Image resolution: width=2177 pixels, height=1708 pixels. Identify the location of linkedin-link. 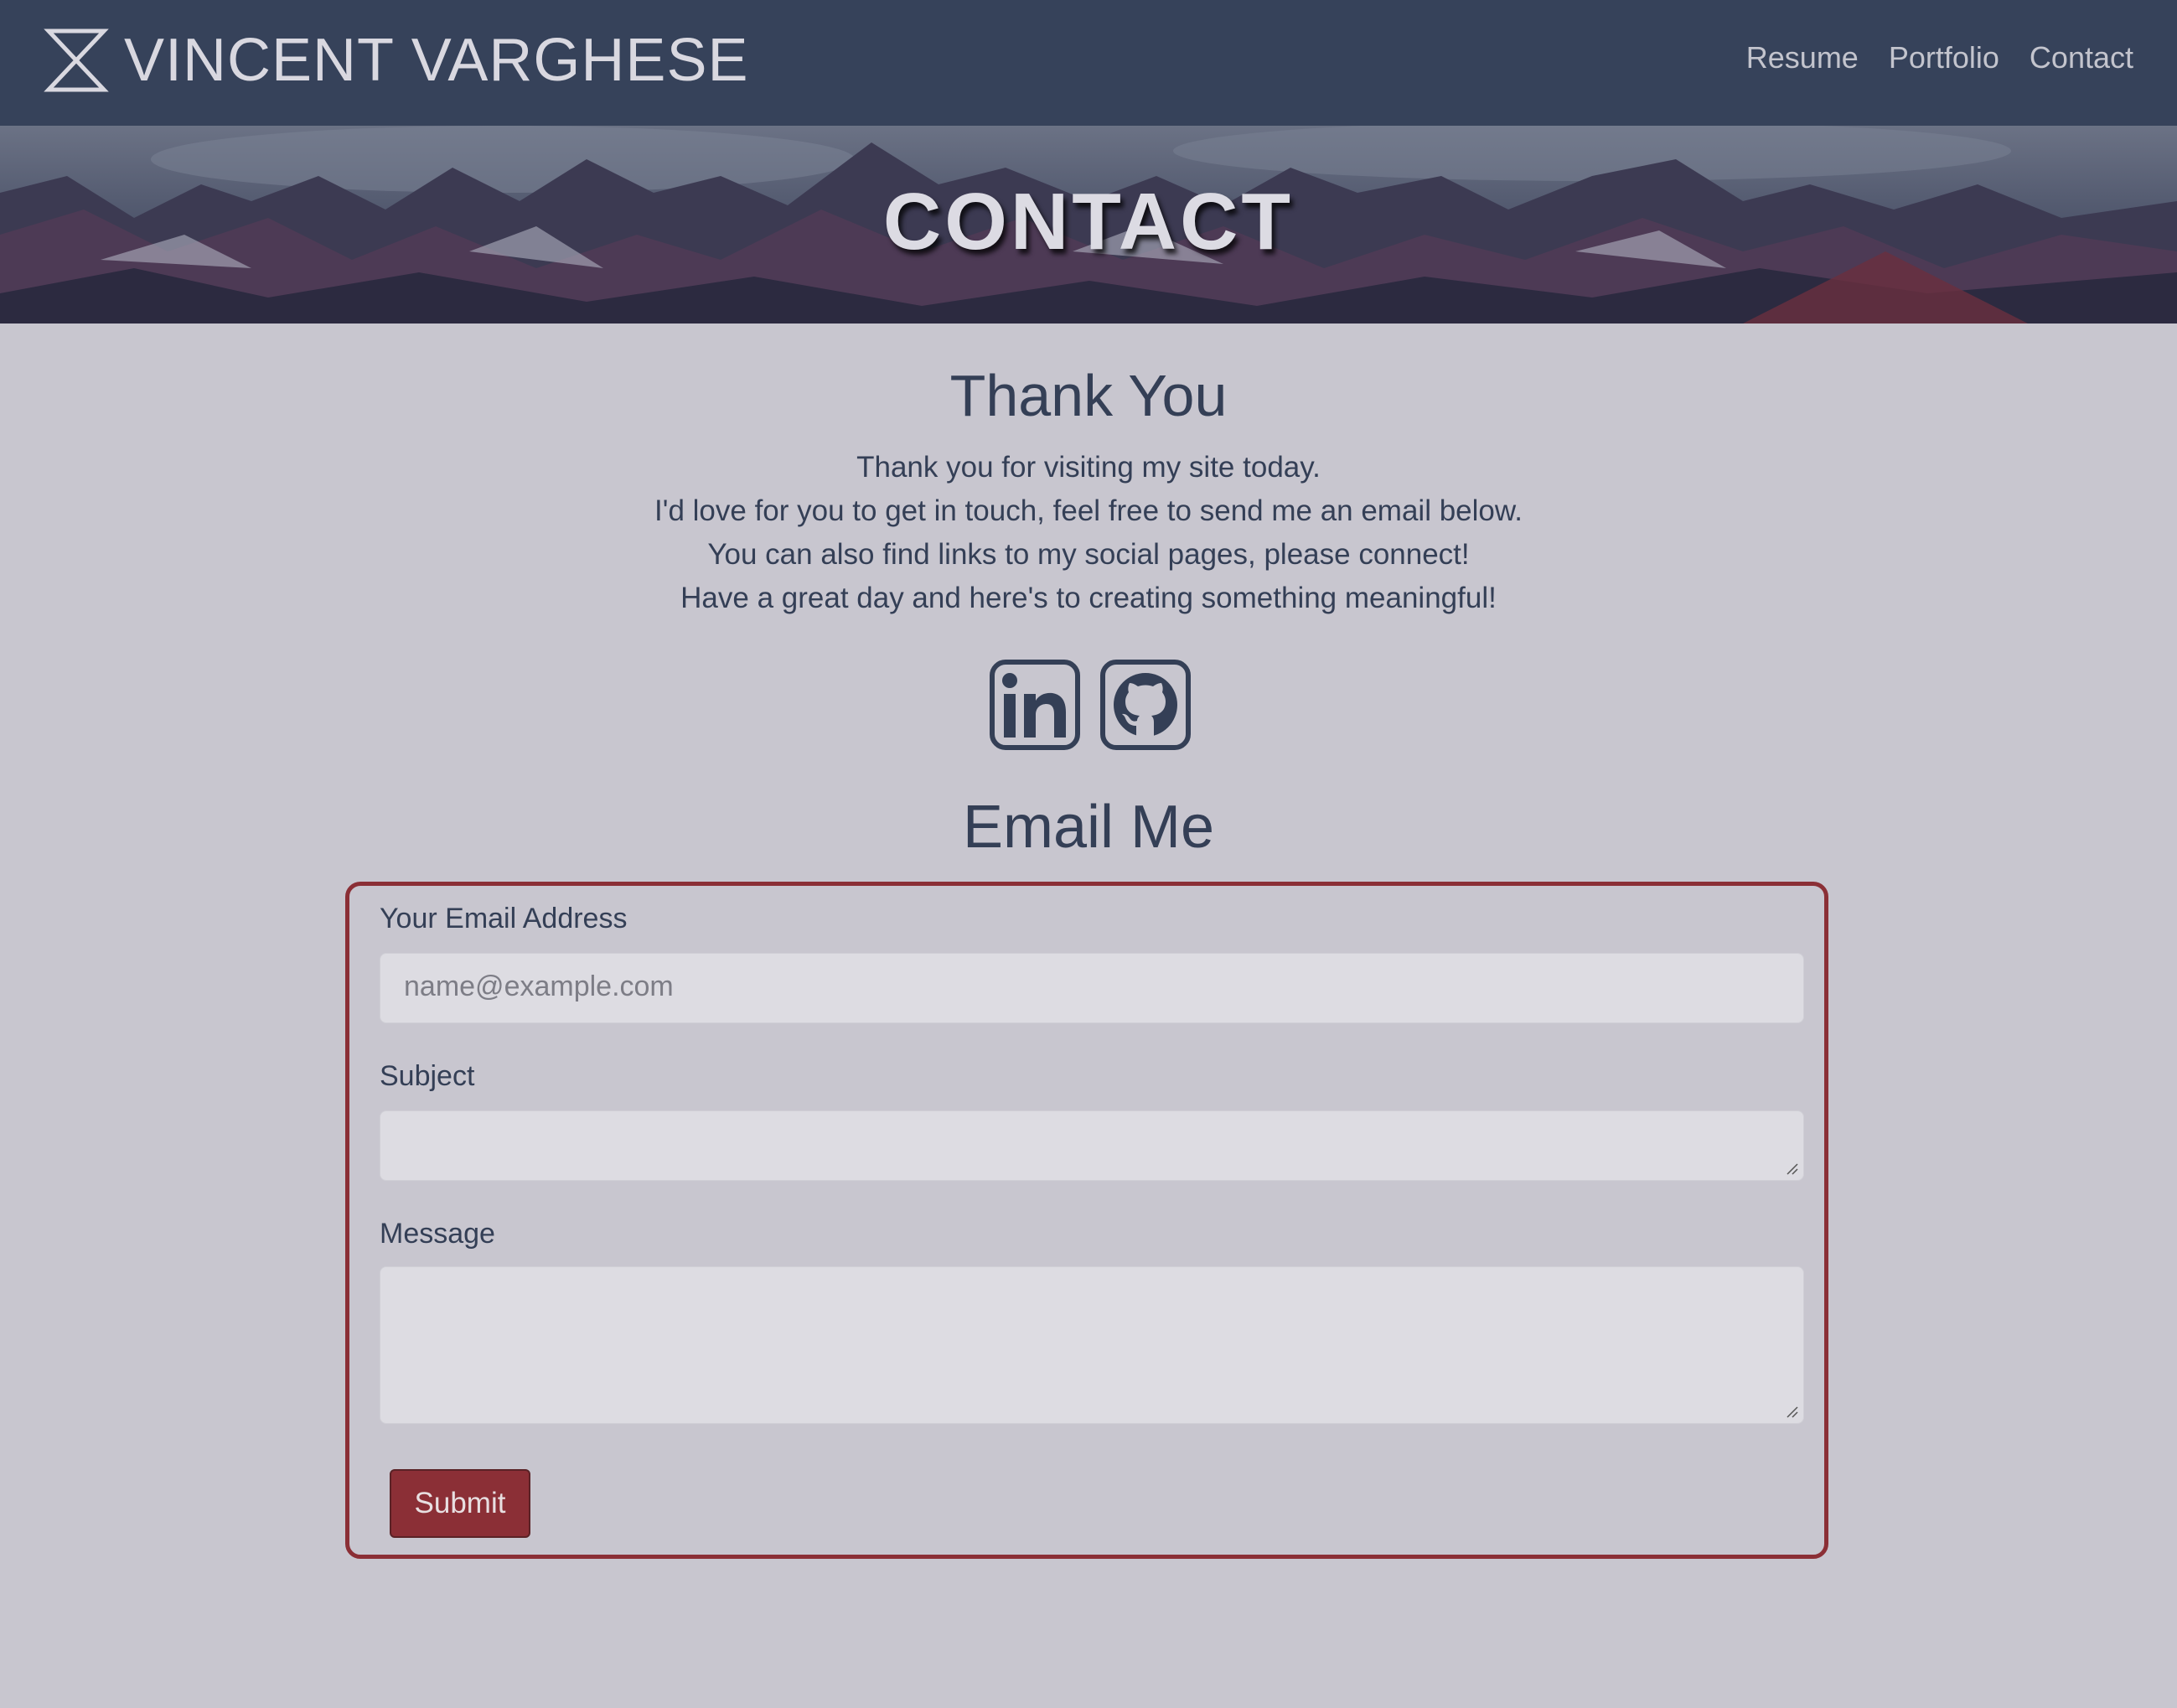
(1035, 705).